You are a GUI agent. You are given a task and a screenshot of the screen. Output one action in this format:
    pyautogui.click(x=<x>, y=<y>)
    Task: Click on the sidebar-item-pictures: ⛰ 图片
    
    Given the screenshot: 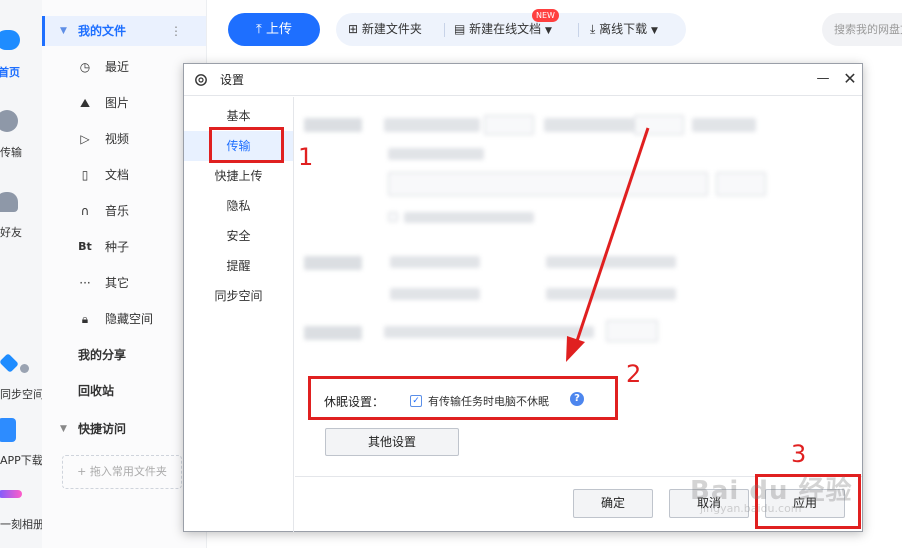 What is the action you would take?
    pyautogui.click(x=124, y=103)
    